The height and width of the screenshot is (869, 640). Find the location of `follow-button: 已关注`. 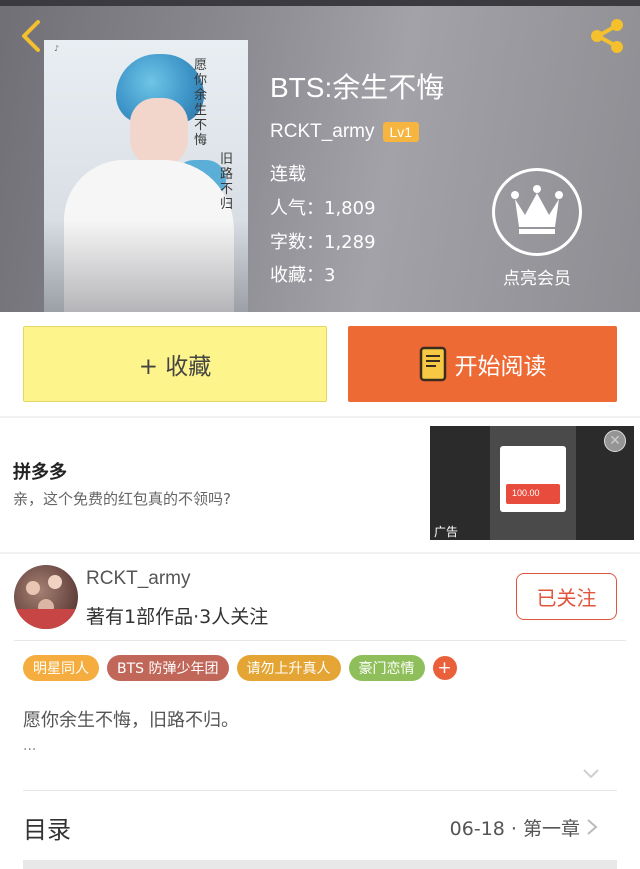

follow-button: 已关注 is located at coordinates (566, 596).